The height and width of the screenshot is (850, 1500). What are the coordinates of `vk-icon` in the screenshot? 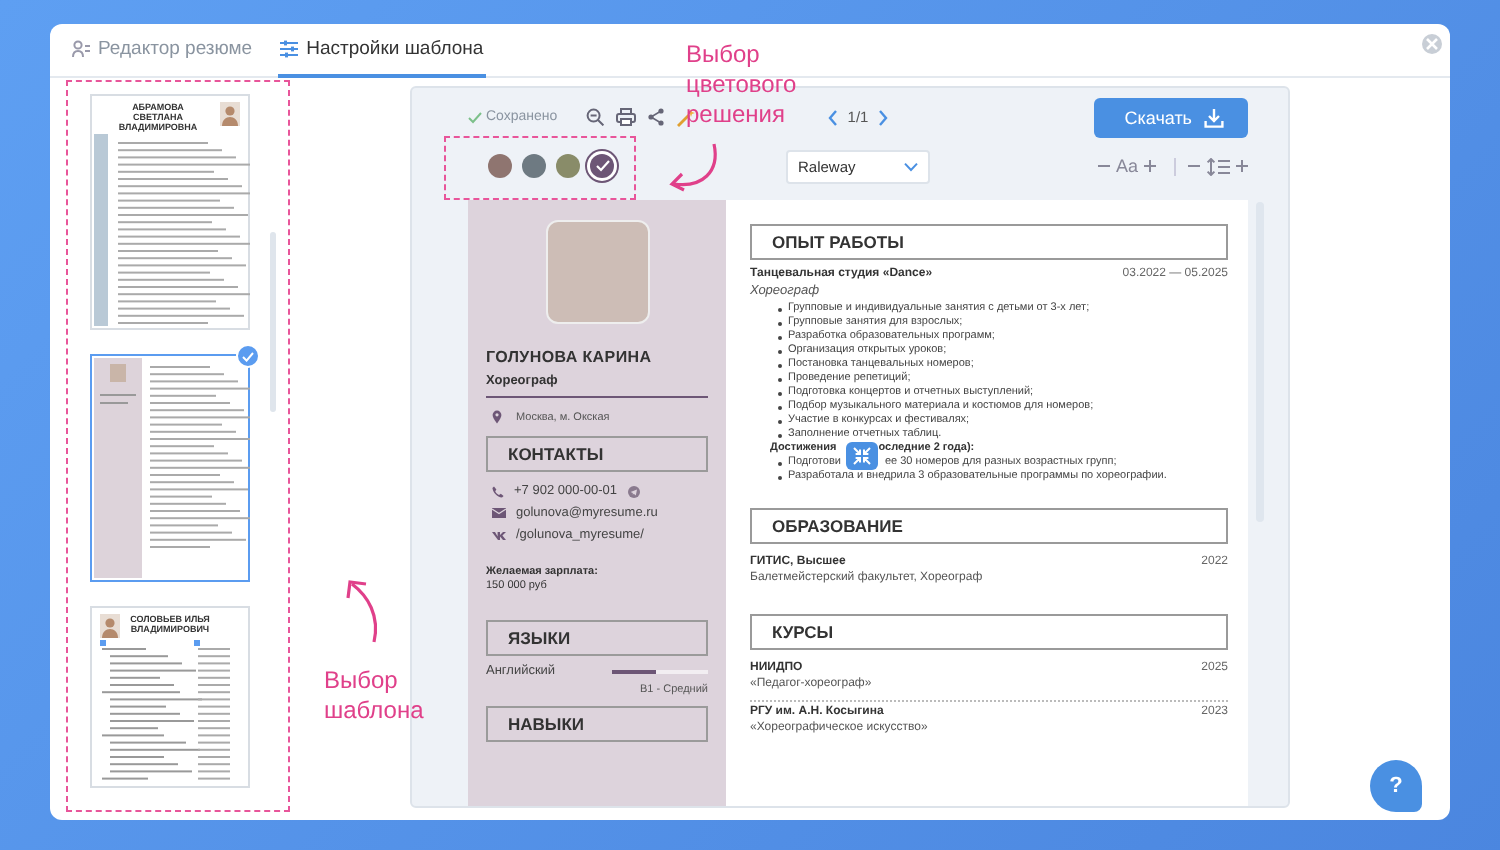 It's located at (499, 535).